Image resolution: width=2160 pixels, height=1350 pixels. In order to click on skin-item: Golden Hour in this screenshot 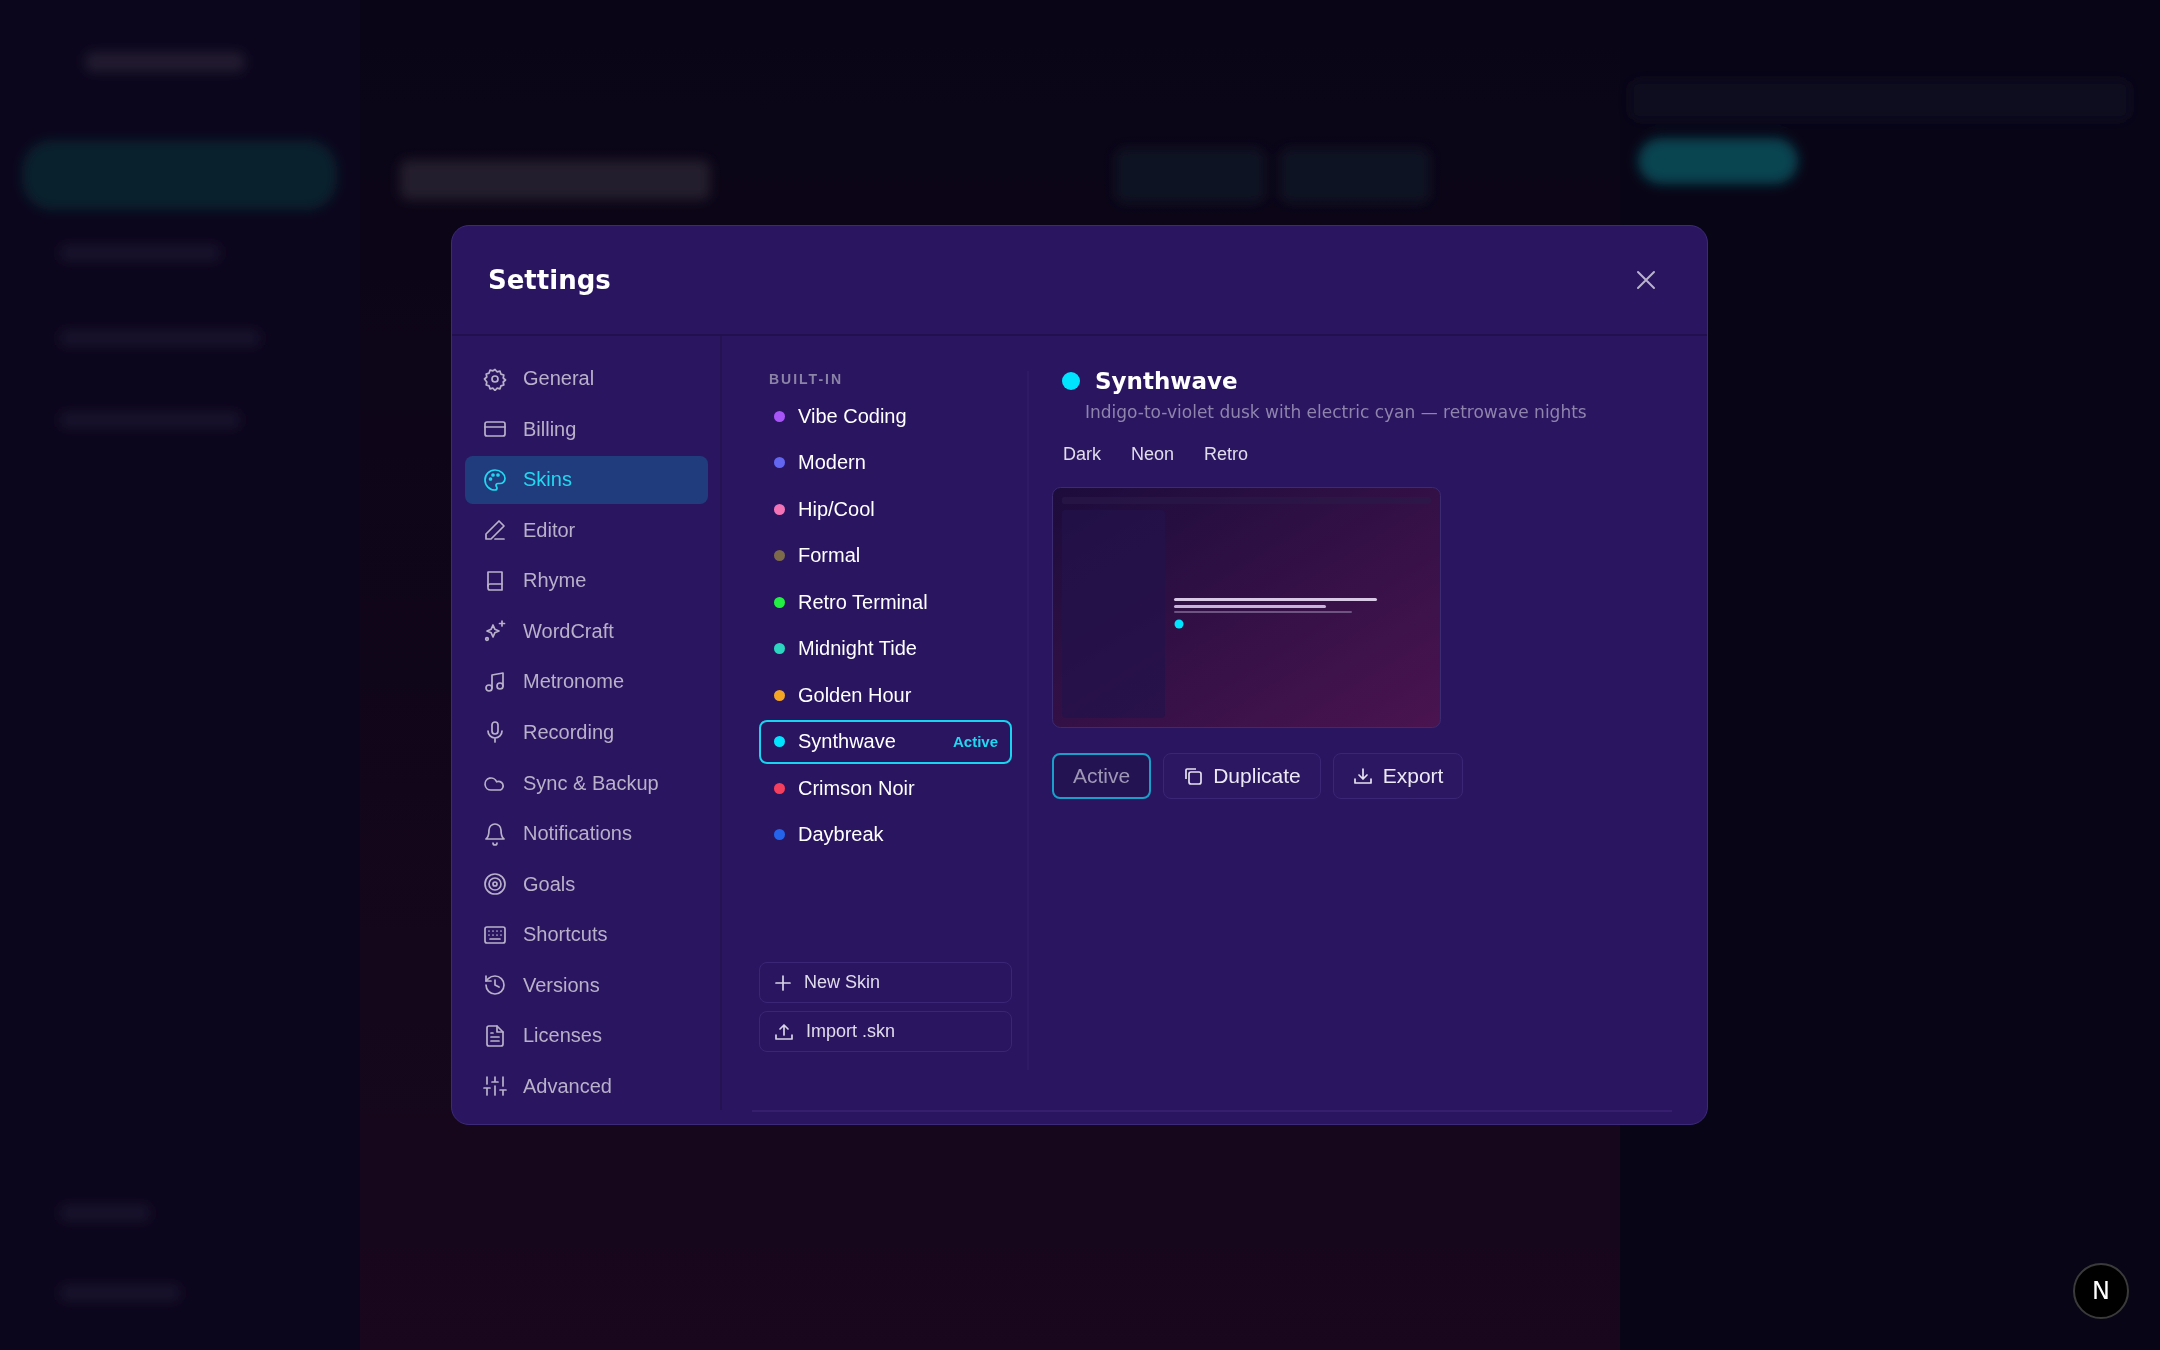, I will do `click(885, 695)`.